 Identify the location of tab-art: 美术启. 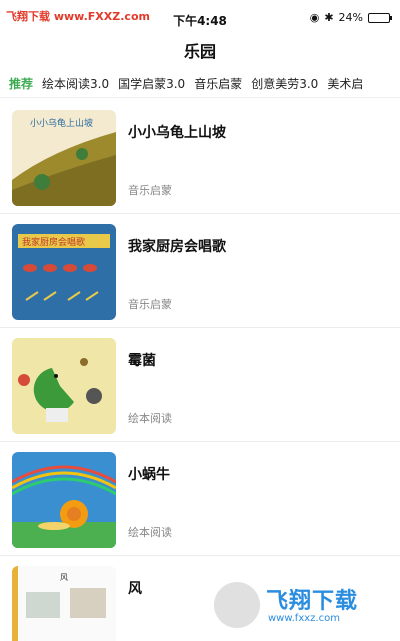
(345, 84).